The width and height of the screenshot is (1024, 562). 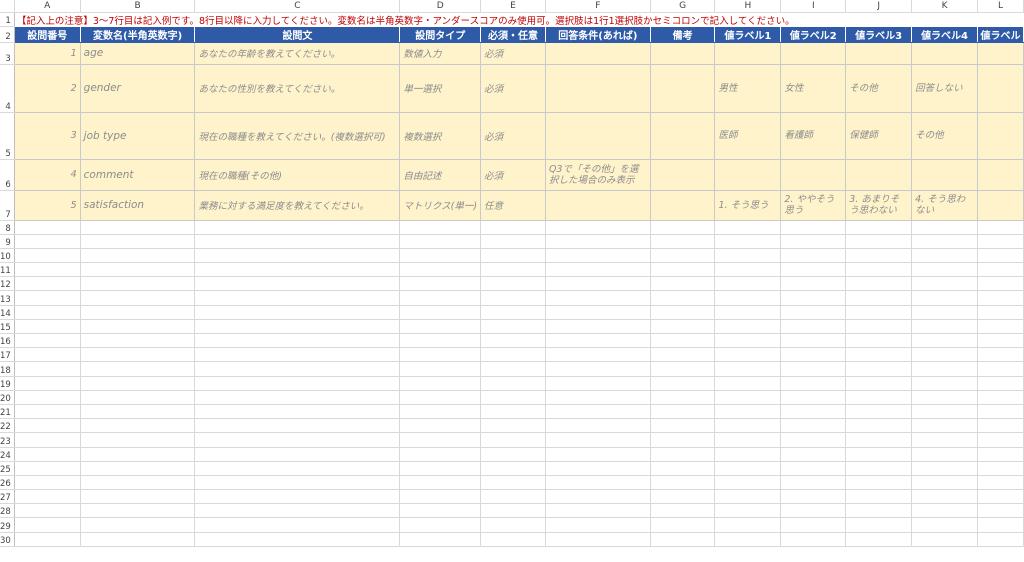 What do you see at coordinates (7, 175) in the screenshot?
I see `row-header-6: 6` at bounding box center [7, 175].